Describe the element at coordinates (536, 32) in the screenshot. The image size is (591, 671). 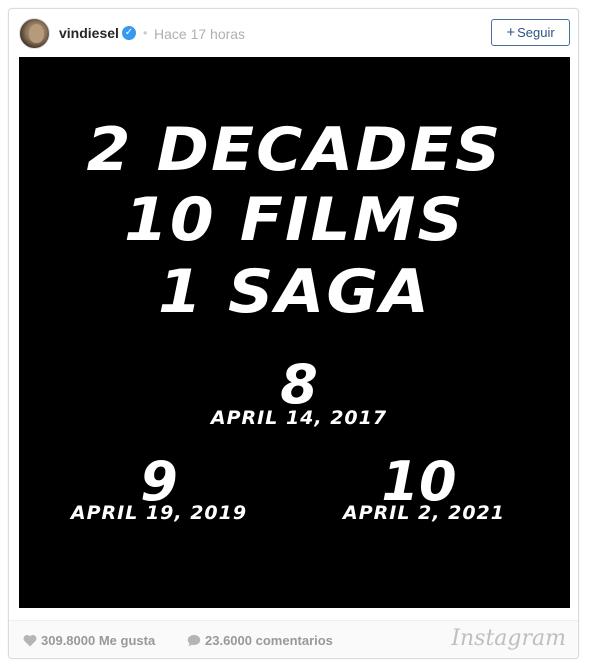
I see `follow-button-label: Seguir` at that location.